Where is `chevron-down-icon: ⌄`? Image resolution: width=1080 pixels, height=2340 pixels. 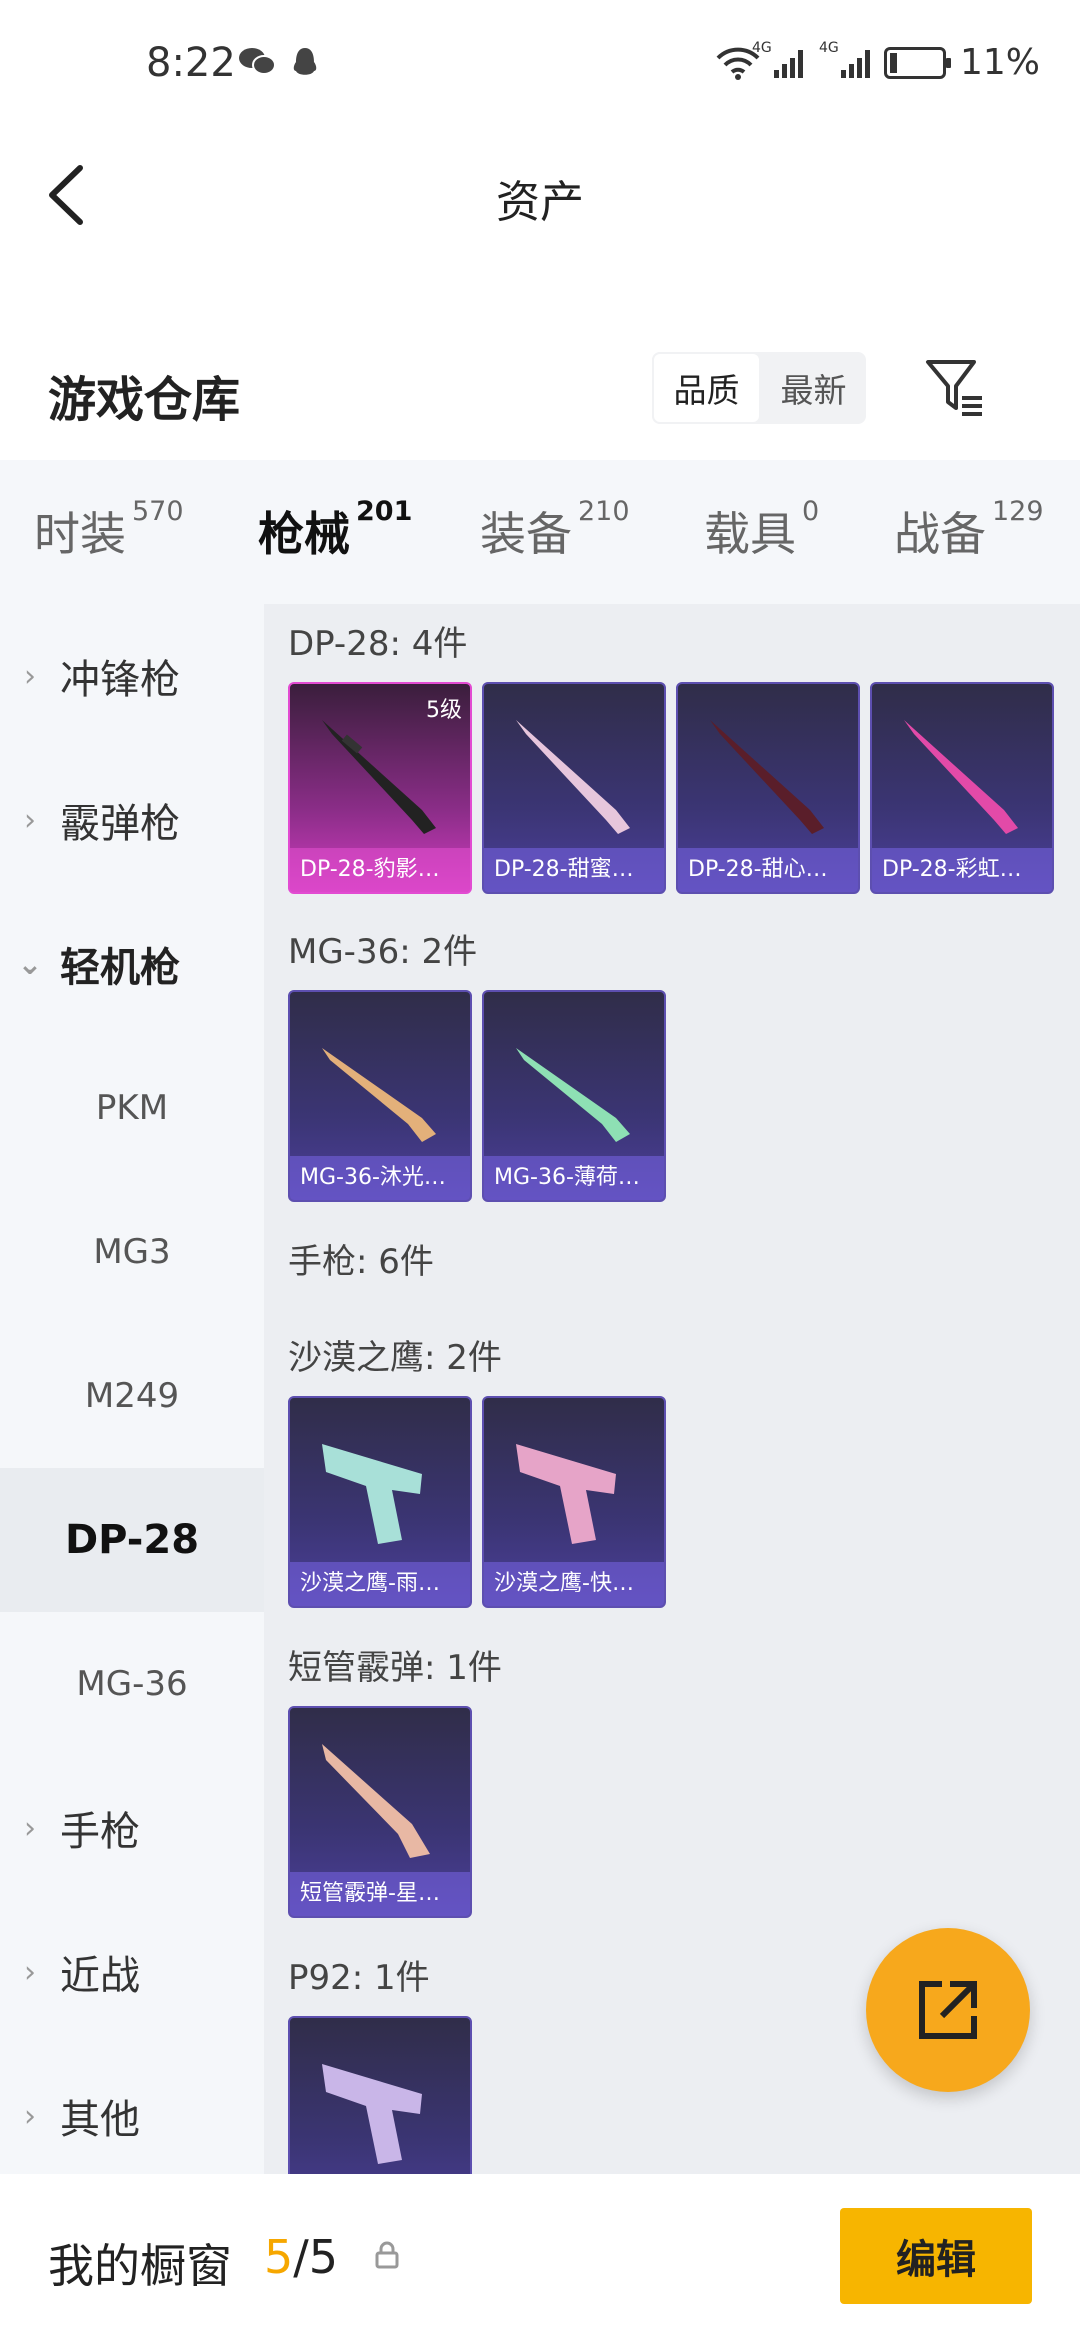
chevron-down-icon: ⌄ is located at coordinates (30, 964).